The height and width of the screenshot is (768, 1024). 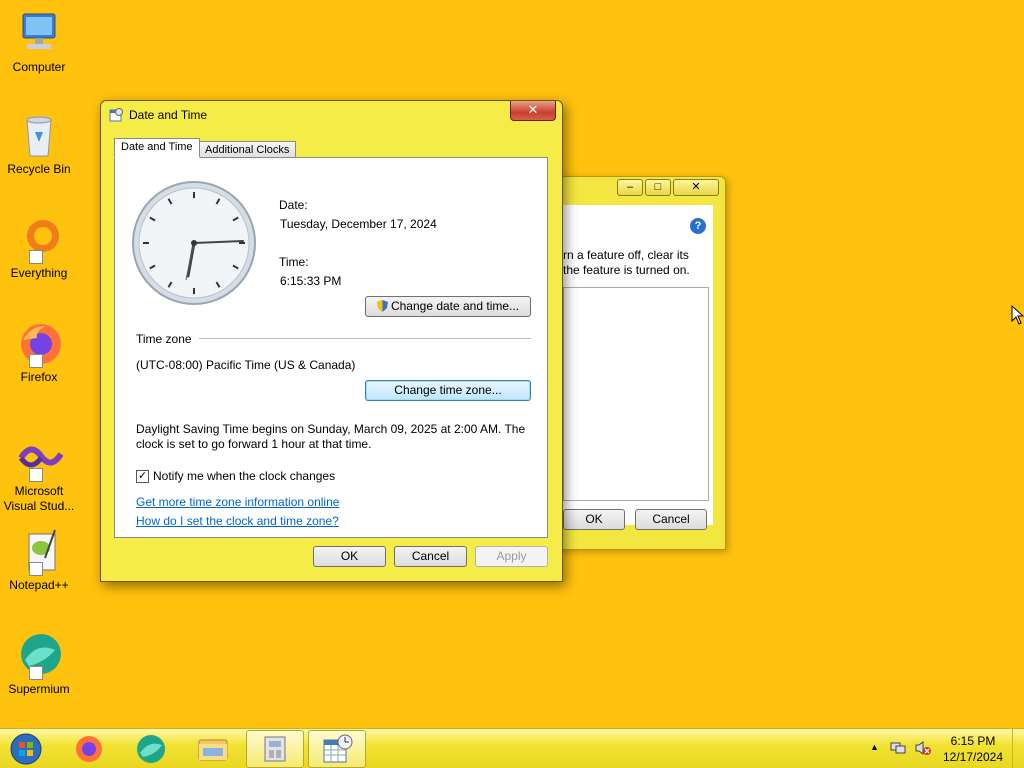 What do you see at coordinates (658, 187) in the screenshot?
I see `maximize-button: □` at bounding box center [658, 187].